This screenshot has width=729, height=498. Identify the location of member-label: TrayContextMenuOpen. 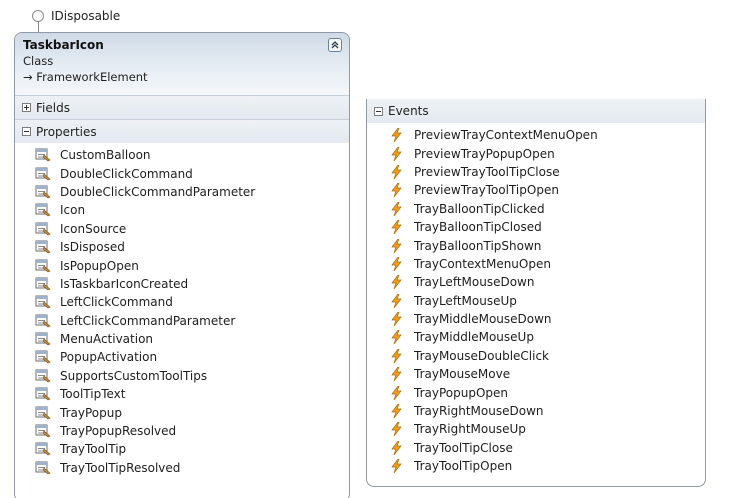
(482, 263).